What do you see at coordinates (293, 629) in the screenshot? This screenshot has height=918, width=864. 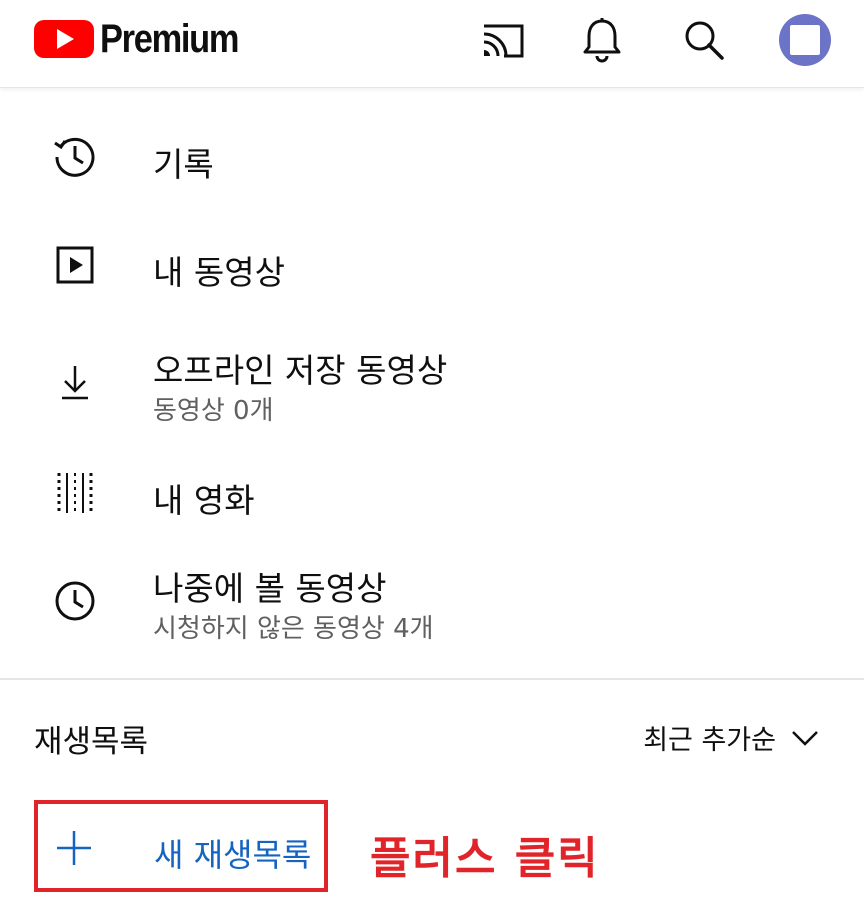 I see `menu-sublabel: 시청하지 않은 동영상 4개` at bounding box center [293, 629].